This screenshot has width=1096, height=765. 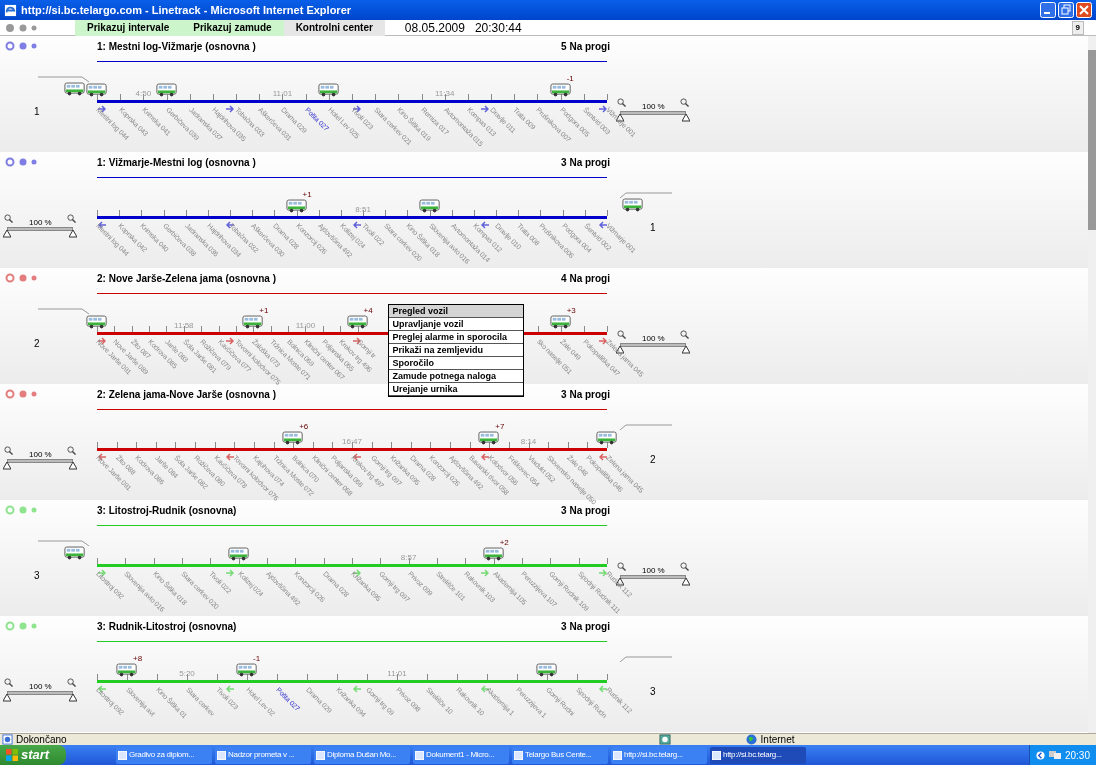 I want to click on depot-outline, so click(x=64, y=311).